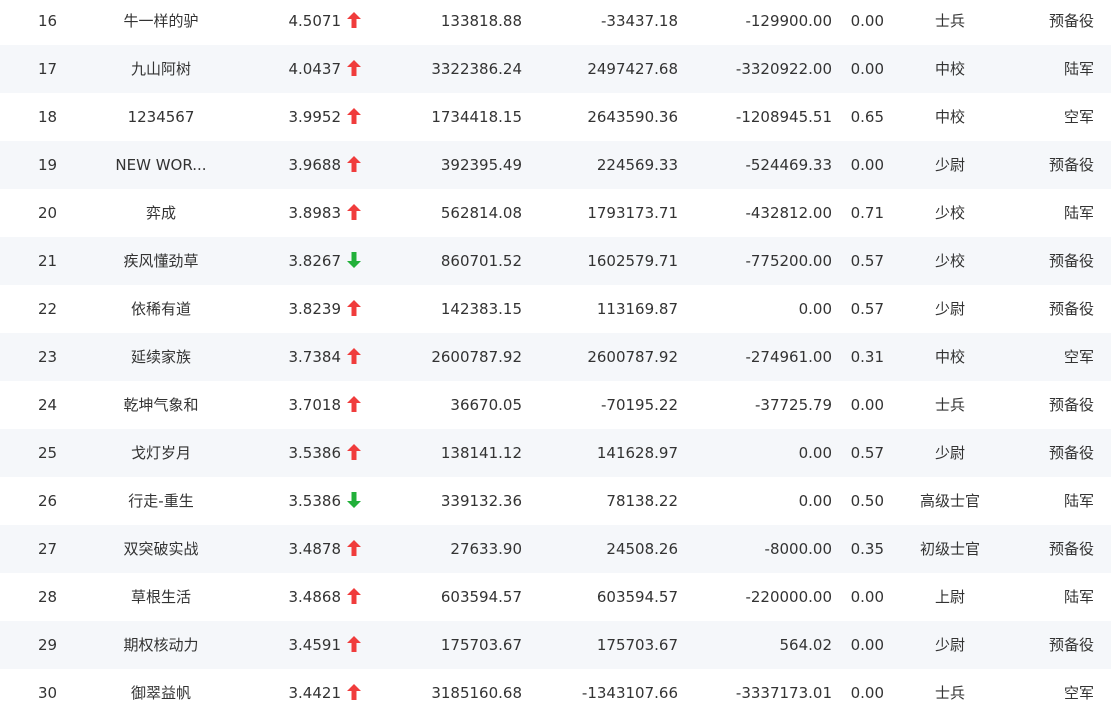 The height and width of the screenshot is (717, 1111). I want to click on rank-cell: 30, so click(47, 693).